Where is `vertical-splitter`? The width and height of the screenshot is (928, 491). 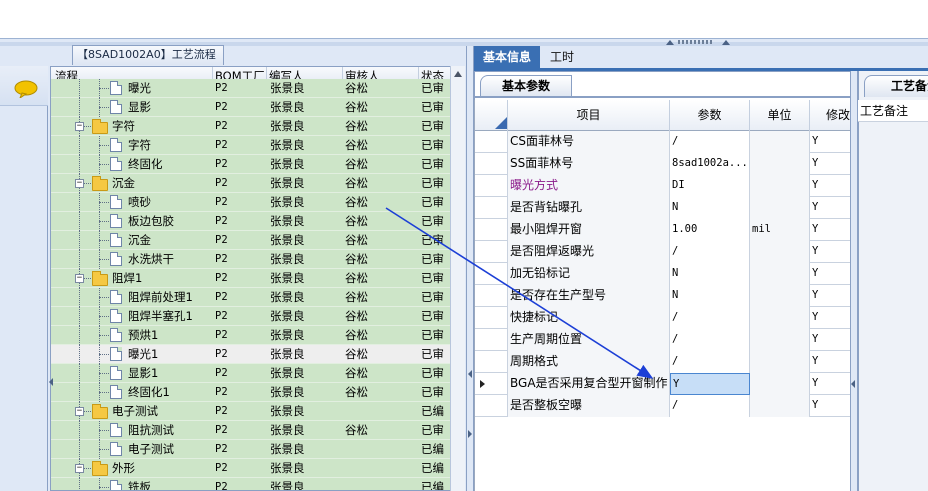
vertical-splitter is located at coordinates (470, 268).